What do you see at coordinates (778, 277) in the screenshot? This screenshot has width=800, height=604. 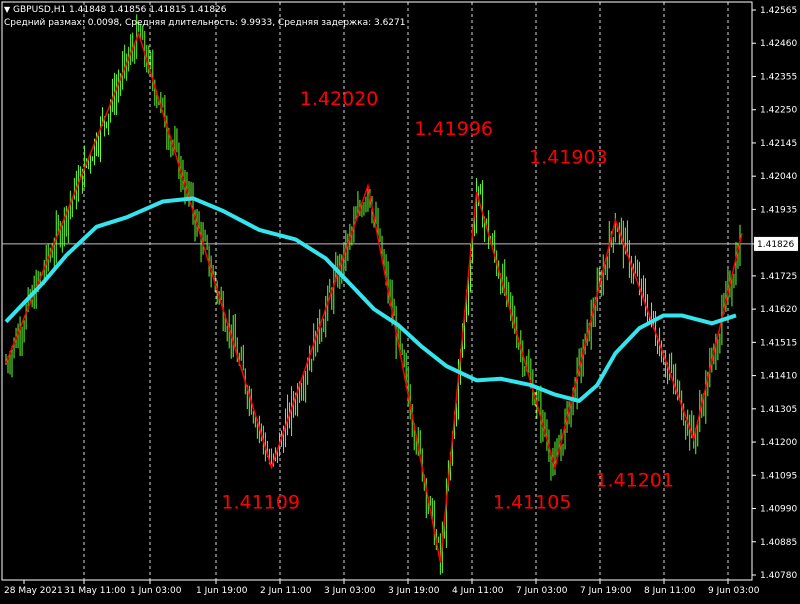 I see `y-tick-label: 1.41725` at bounding box center [778, 277].